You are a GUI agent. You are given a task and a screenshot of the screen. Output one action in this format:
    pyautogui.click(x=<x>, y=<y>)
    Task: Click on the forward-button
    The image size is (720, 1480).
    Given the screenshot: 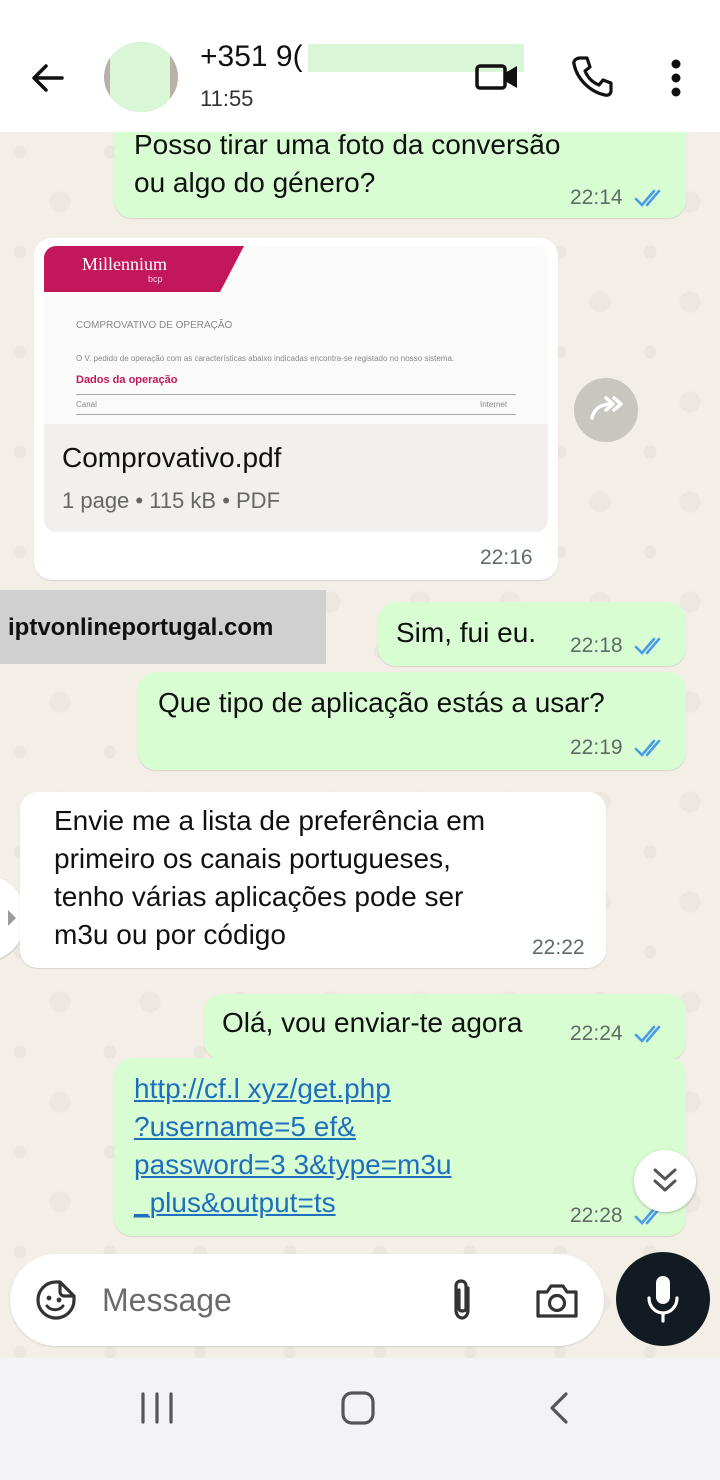 What is the action you would take?
    pyautogui.click(x=606, y=410)
    